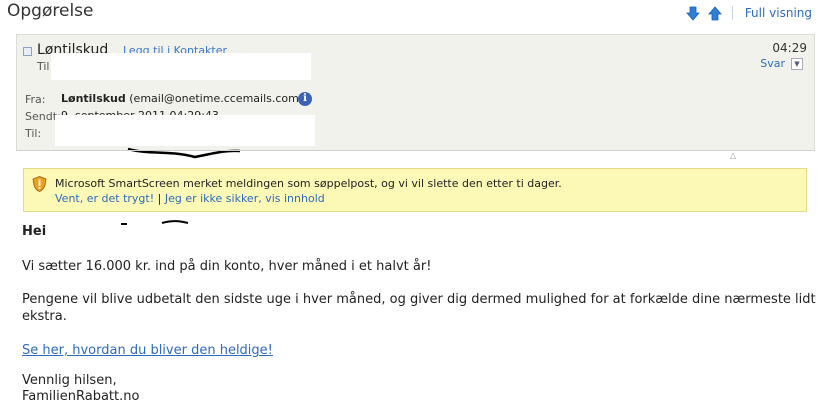 The image size is (826, 418). Describe the element at coordinates (216, 98) in the screenshot. I see `from-email: (email@onetime.ccemails.com)` at that location.